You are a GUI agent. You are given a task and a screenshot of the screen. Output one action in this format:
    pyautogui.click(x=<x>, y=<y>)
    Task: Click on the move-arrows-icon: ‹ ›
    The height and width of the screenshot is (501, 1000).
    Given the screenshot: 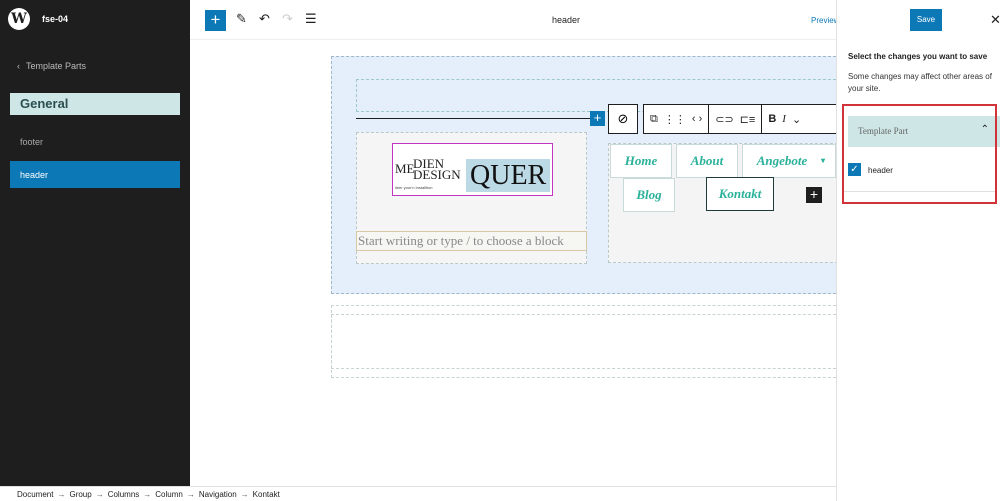 What is the action you would take?
    pyautogui.click(x=697, y=119)
    